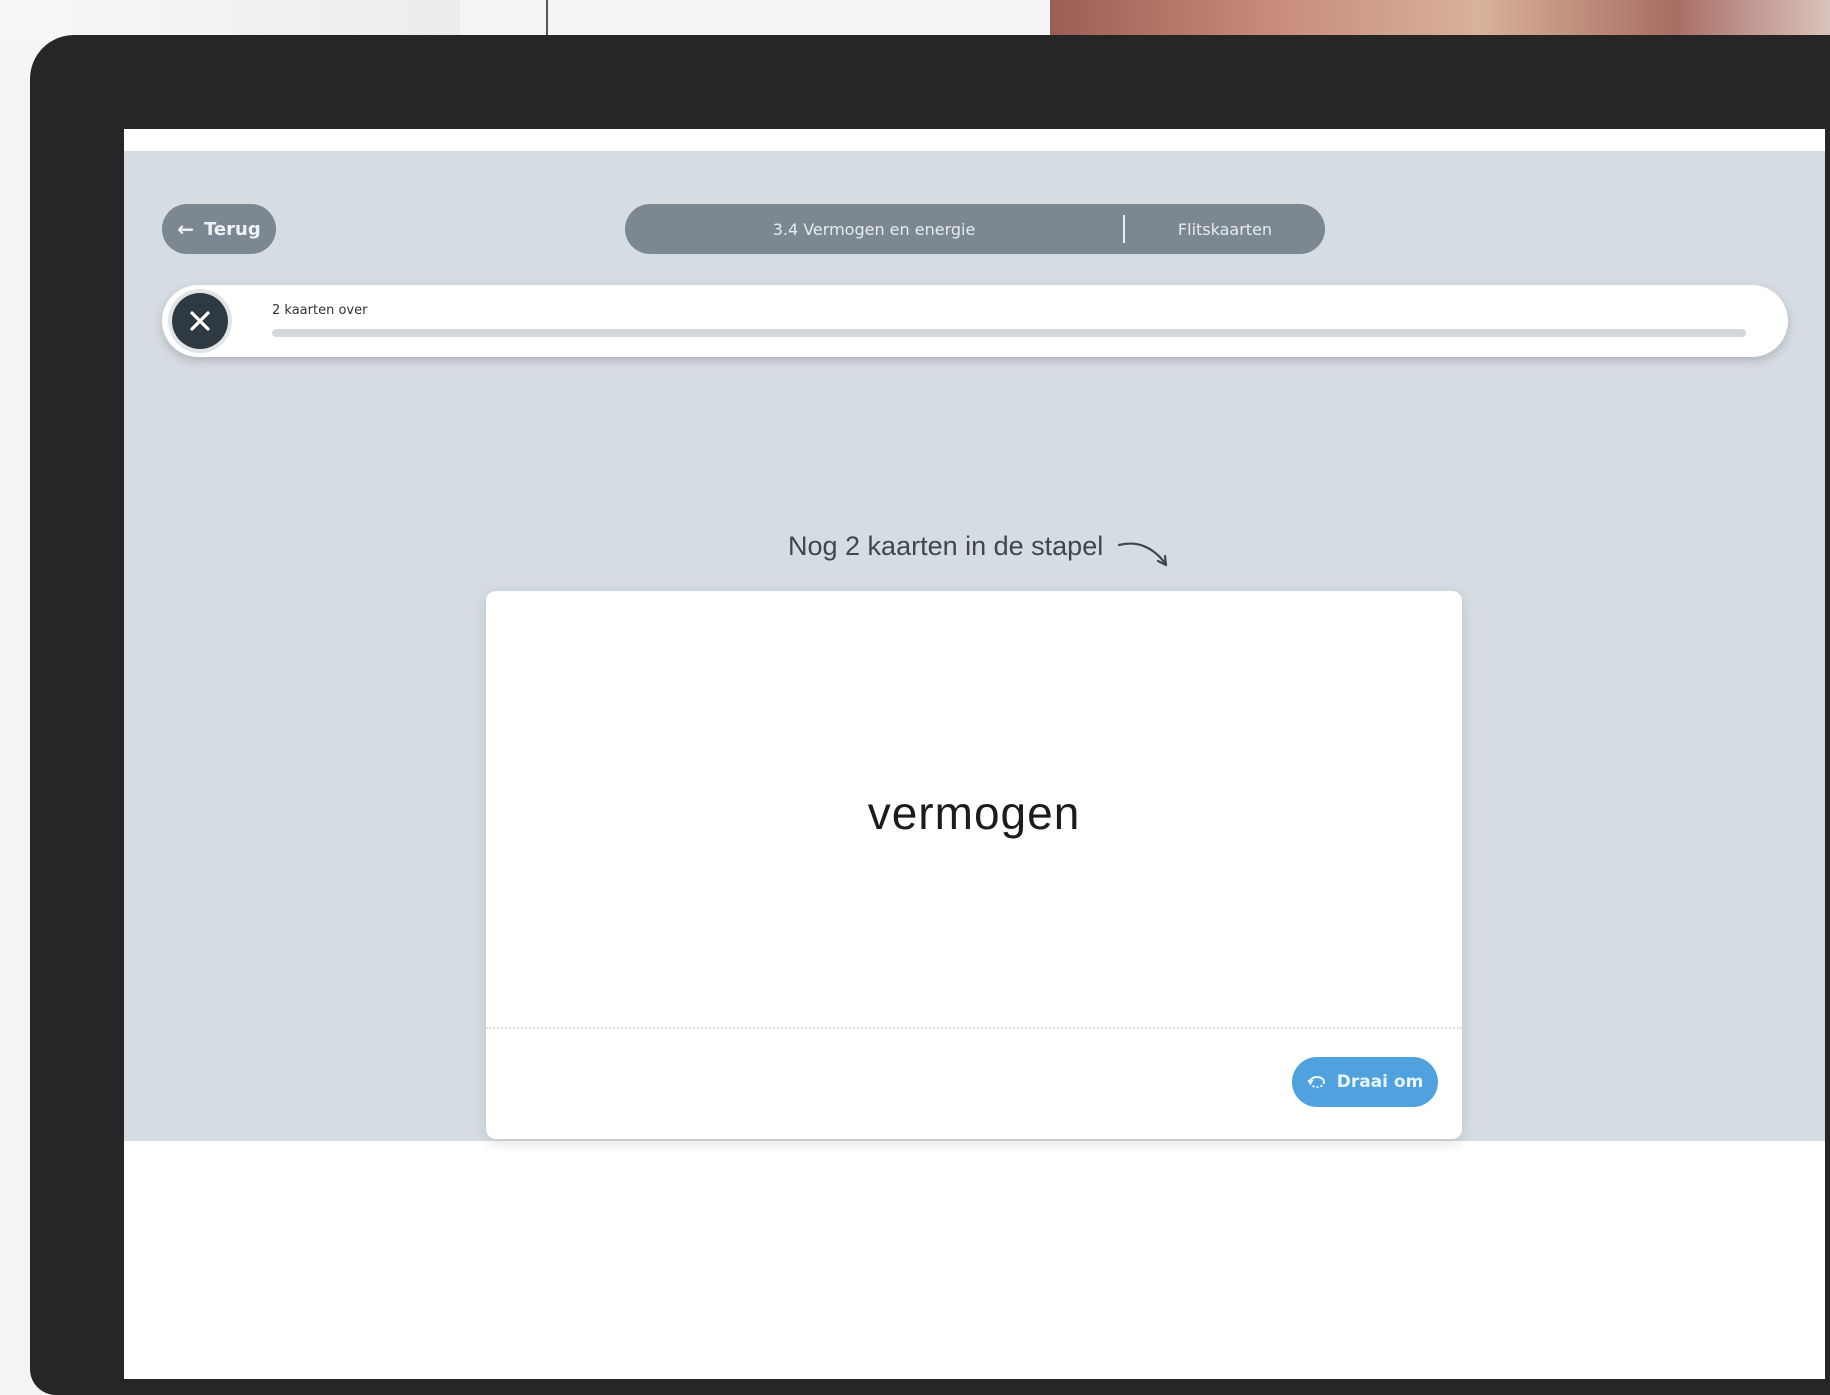 This screenshot has width=1830, height=1395. I want to click on close-button, so click(200, 321).